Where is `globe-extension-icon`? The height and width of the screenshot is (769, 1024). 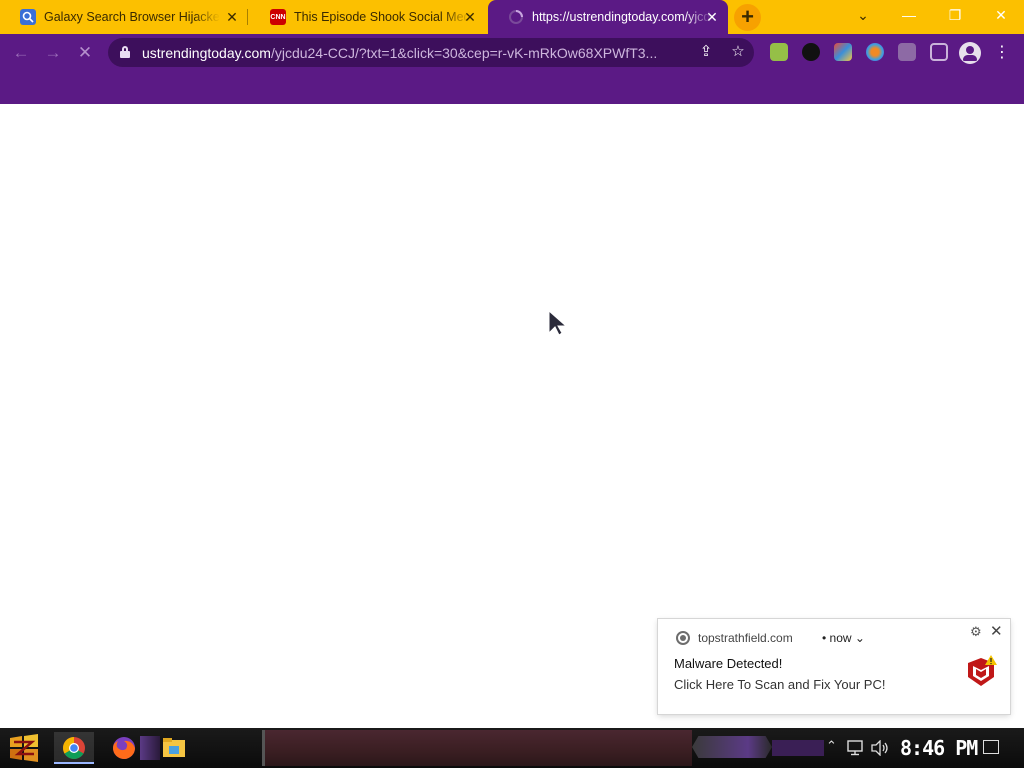
globe-extension-icon is located at coordinates (875, 52).